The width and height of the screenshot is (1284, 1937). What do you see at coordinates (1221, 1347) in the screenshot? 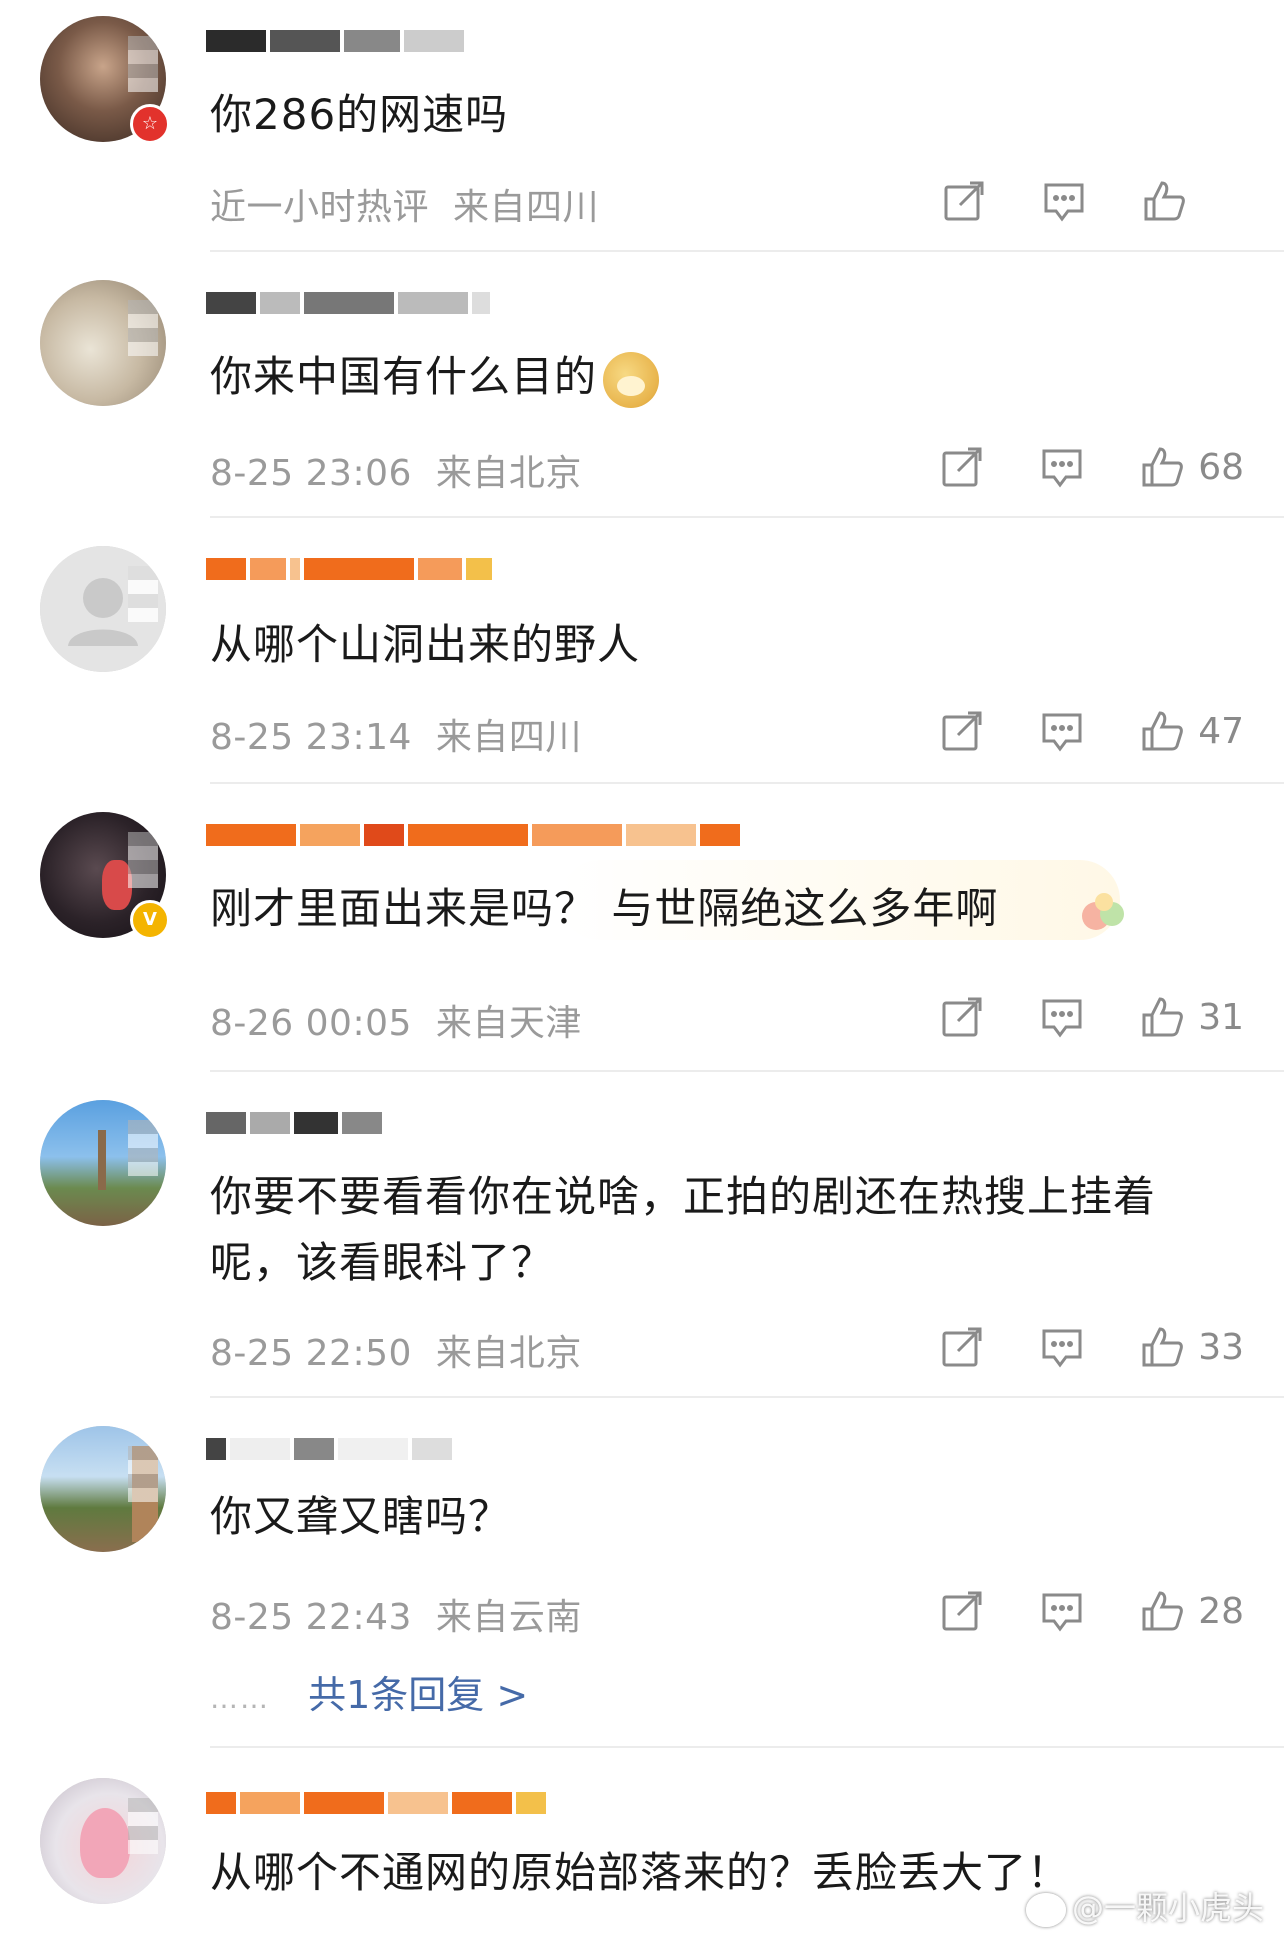
I see `like-count: 33` at bounding box center [1221, 1347].